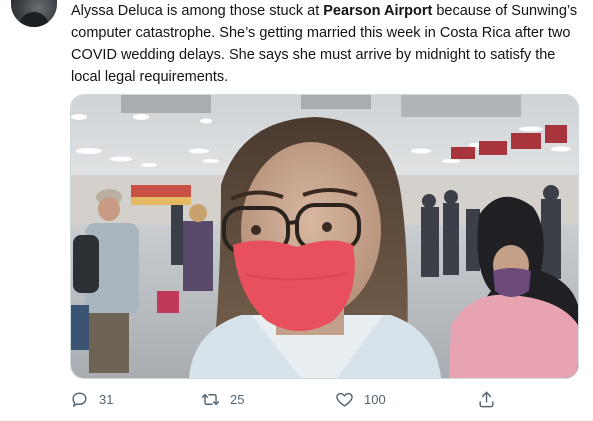  What do you see at coordinates (79, 400) in the screenshot?
I see `reply-icon` at bounding box center [79, 400].